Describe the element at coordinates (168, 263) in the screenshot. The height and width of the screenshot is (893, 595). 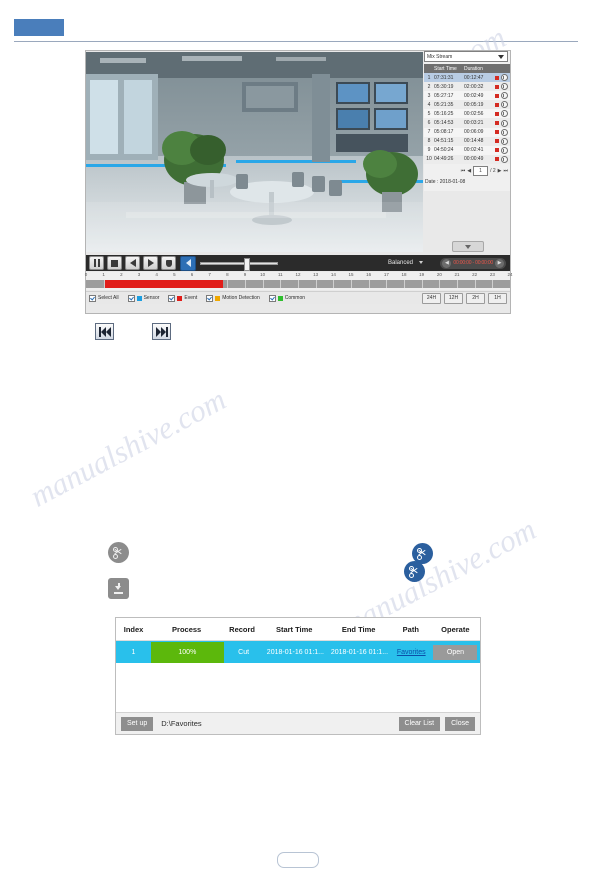
I see `snapshot-button` at that location.